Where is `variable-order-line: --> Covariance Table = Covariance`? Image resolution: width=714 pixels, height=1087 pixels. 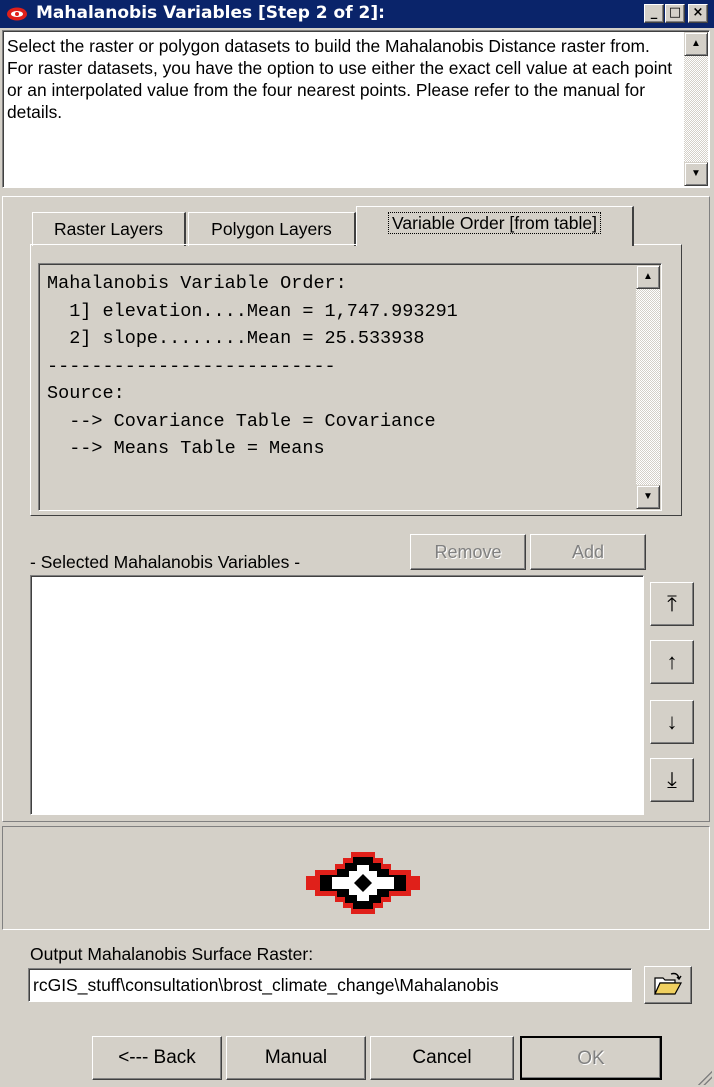 variable-order-line: --> Covariance Table = Covariance is located at coordinates (241, 421).